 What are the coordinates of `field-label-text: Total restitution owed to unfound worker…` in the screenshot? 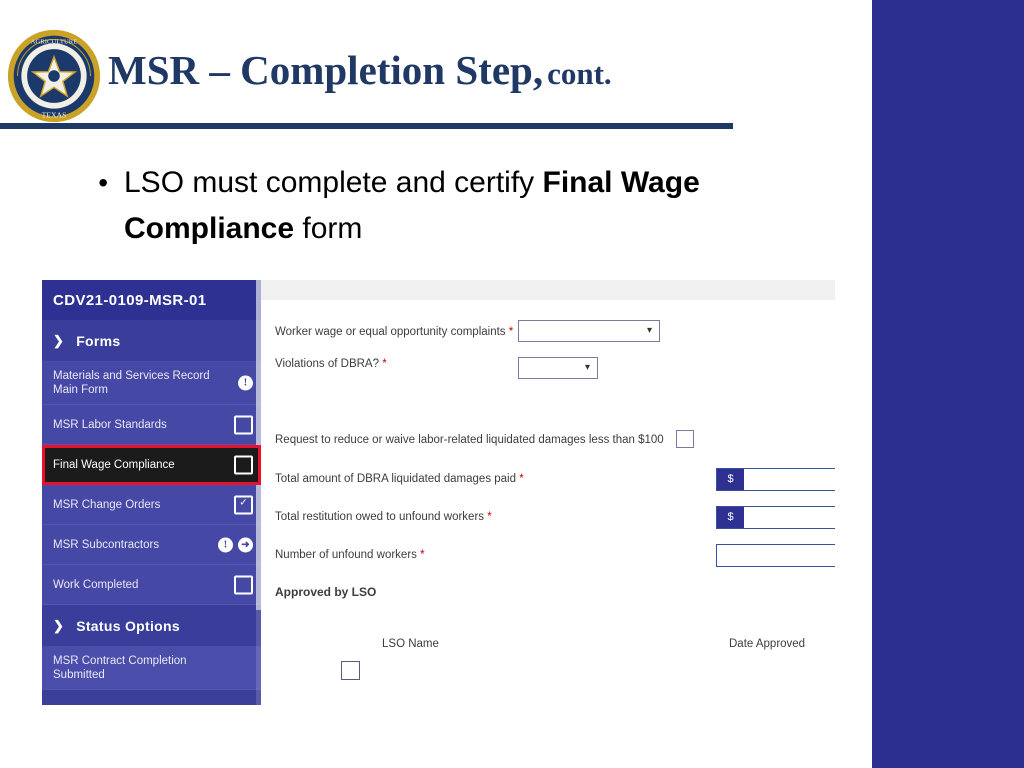 It's located at (380, 517).